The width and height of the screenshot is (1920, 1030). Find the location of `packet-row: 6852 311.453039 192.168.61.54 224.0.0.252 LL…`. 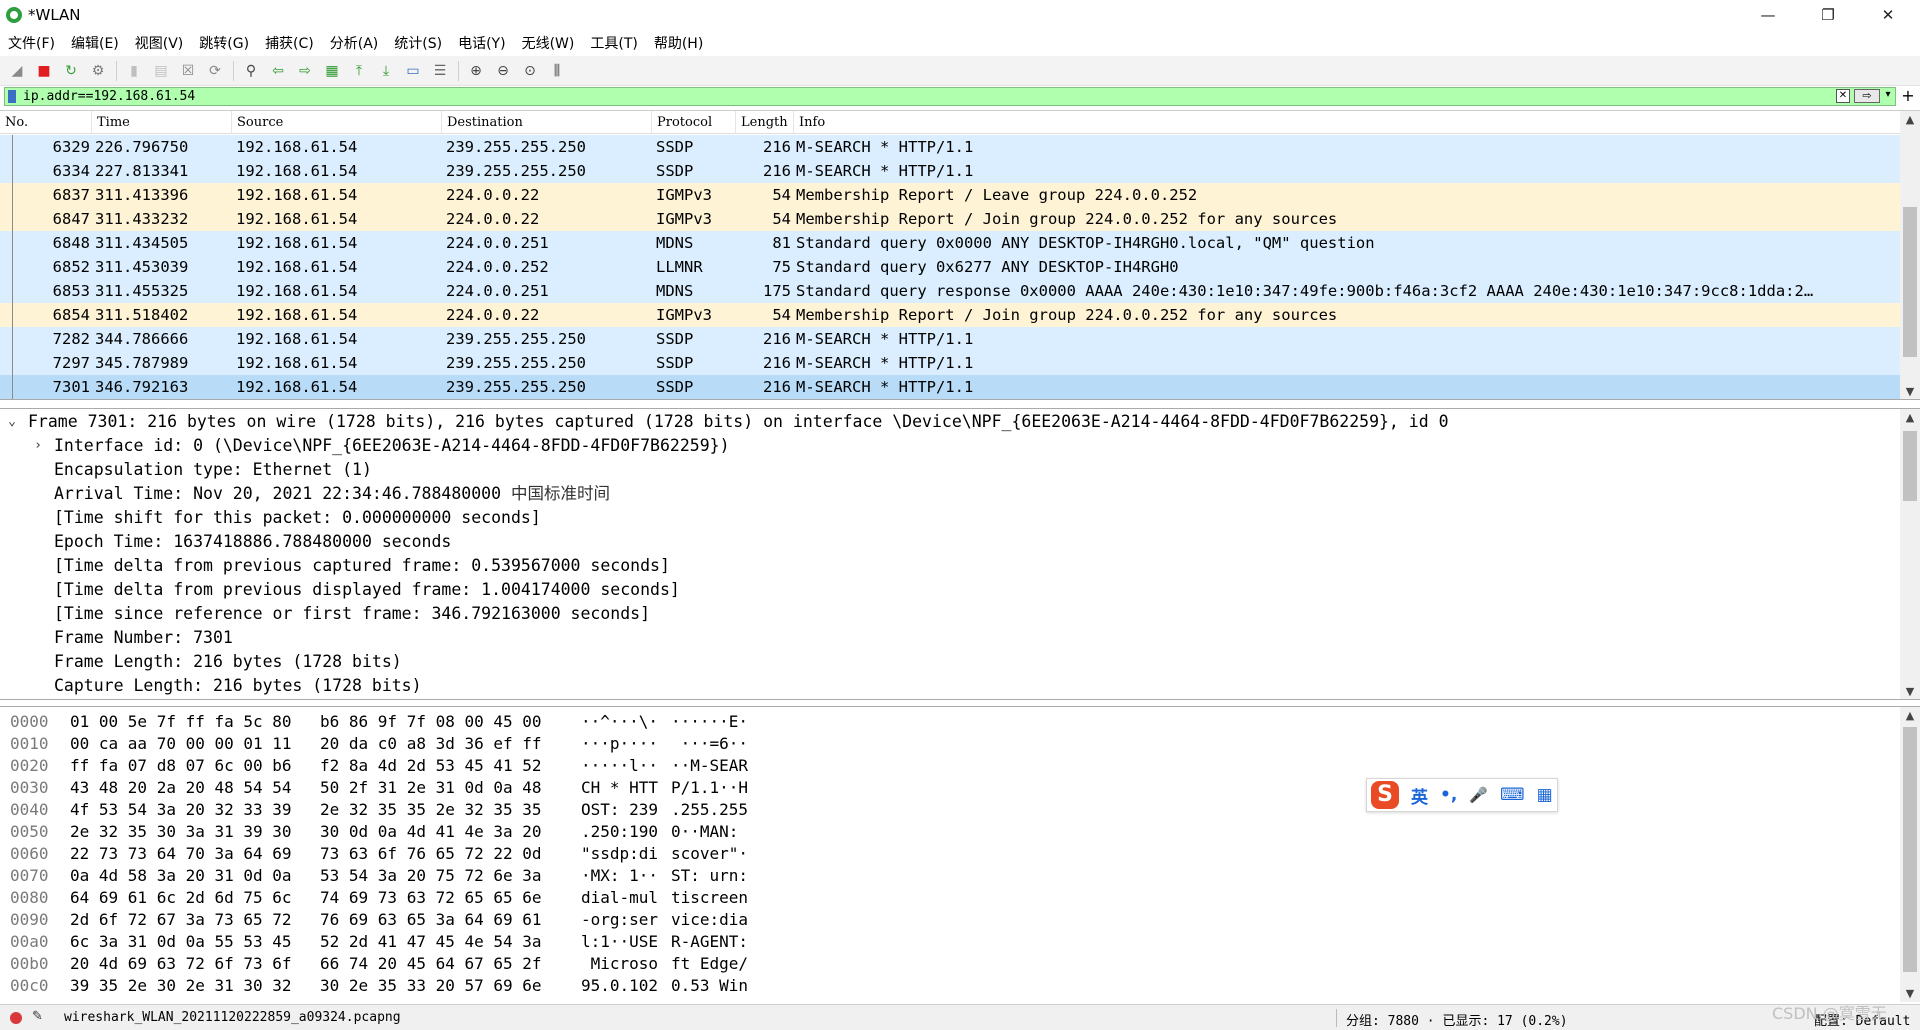

packet-row: 6852 311.453039 192.168.61.54 224.0.0.252 LL… is located at coordinates (950, 267).